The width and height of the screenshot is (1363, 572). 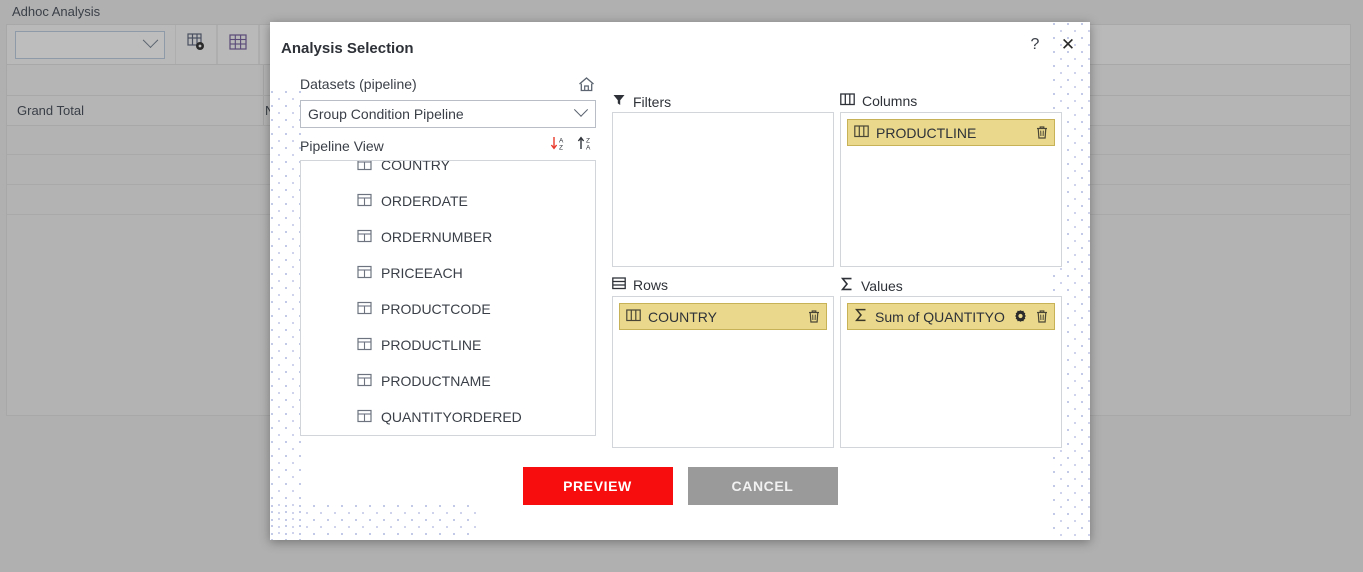 What do you see at coordinates (586, 84) in the screenshot?
I see `home-icon` at bounding box center [586, 84].